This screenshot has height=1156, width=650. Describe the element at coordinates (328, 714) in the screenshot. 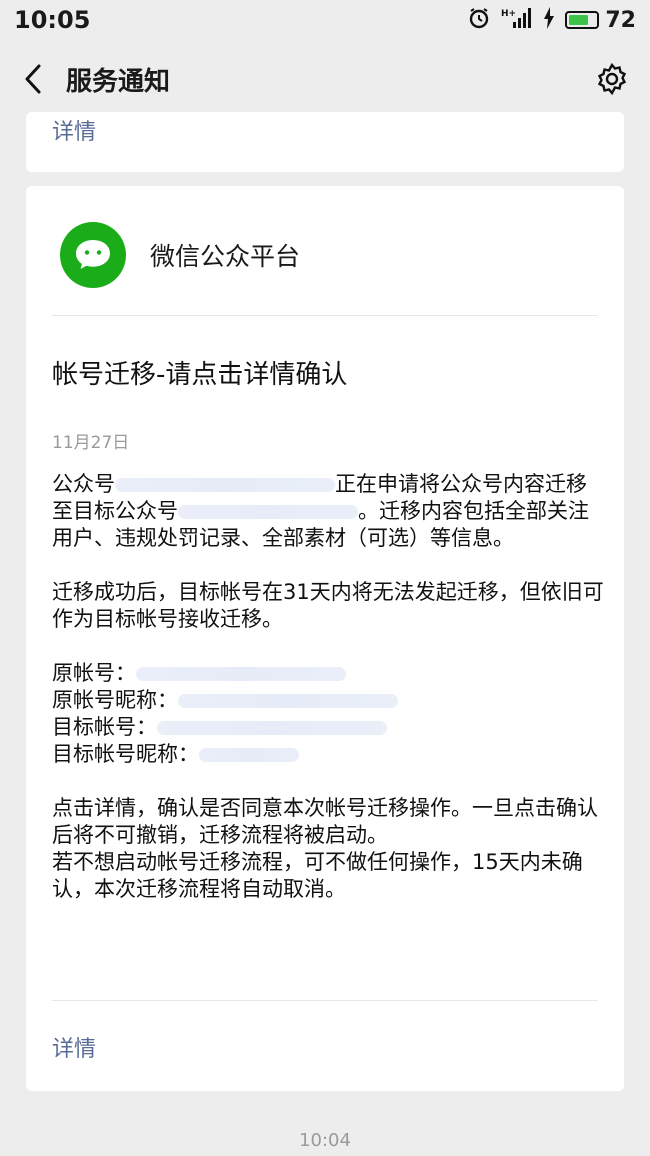

I see `account-fields: 原帐号： 原帐号昵称： 目标帐号： 目标帐号昵称：` at that location.